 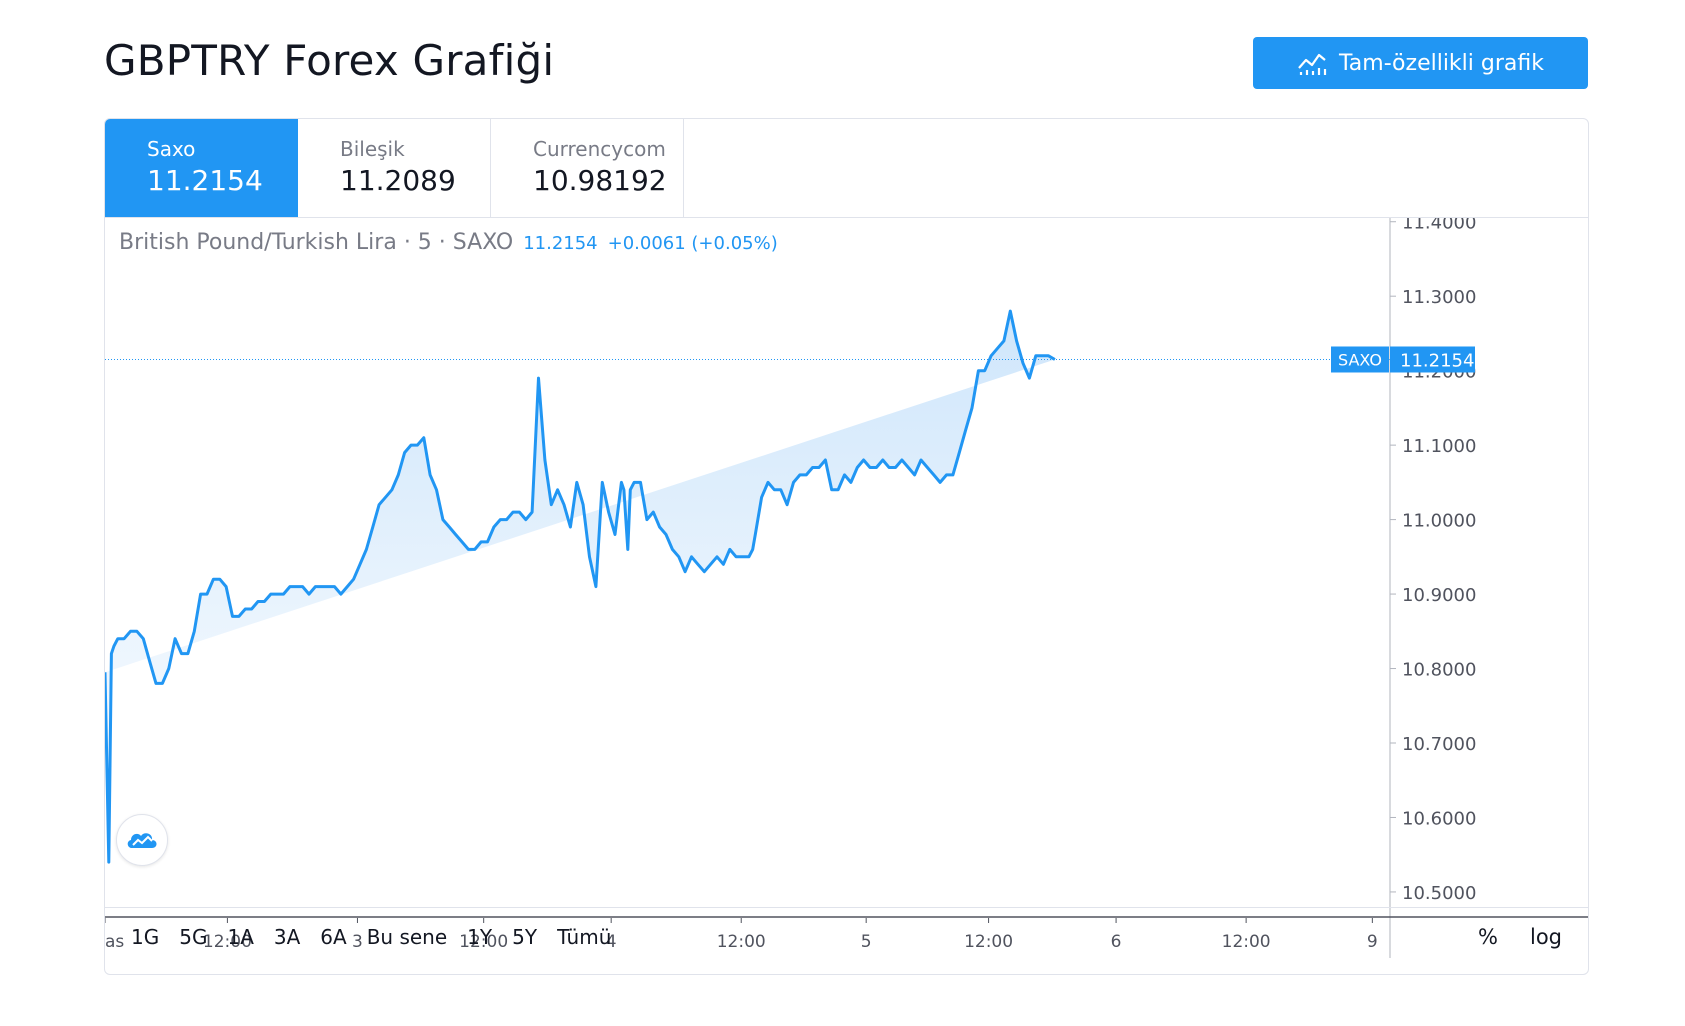 I want to click on tab-label: Saxo, so click(x=171, y=149).